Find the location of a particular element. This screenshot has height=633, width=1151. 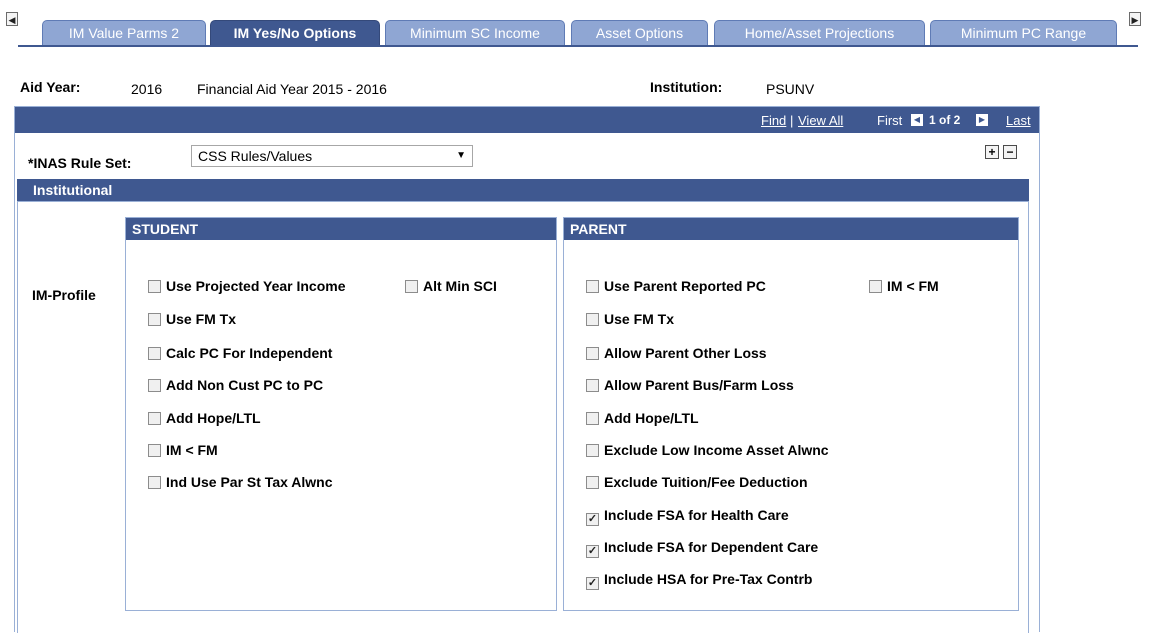

delete-row-icon: − is located at coordinates (1010, 152).